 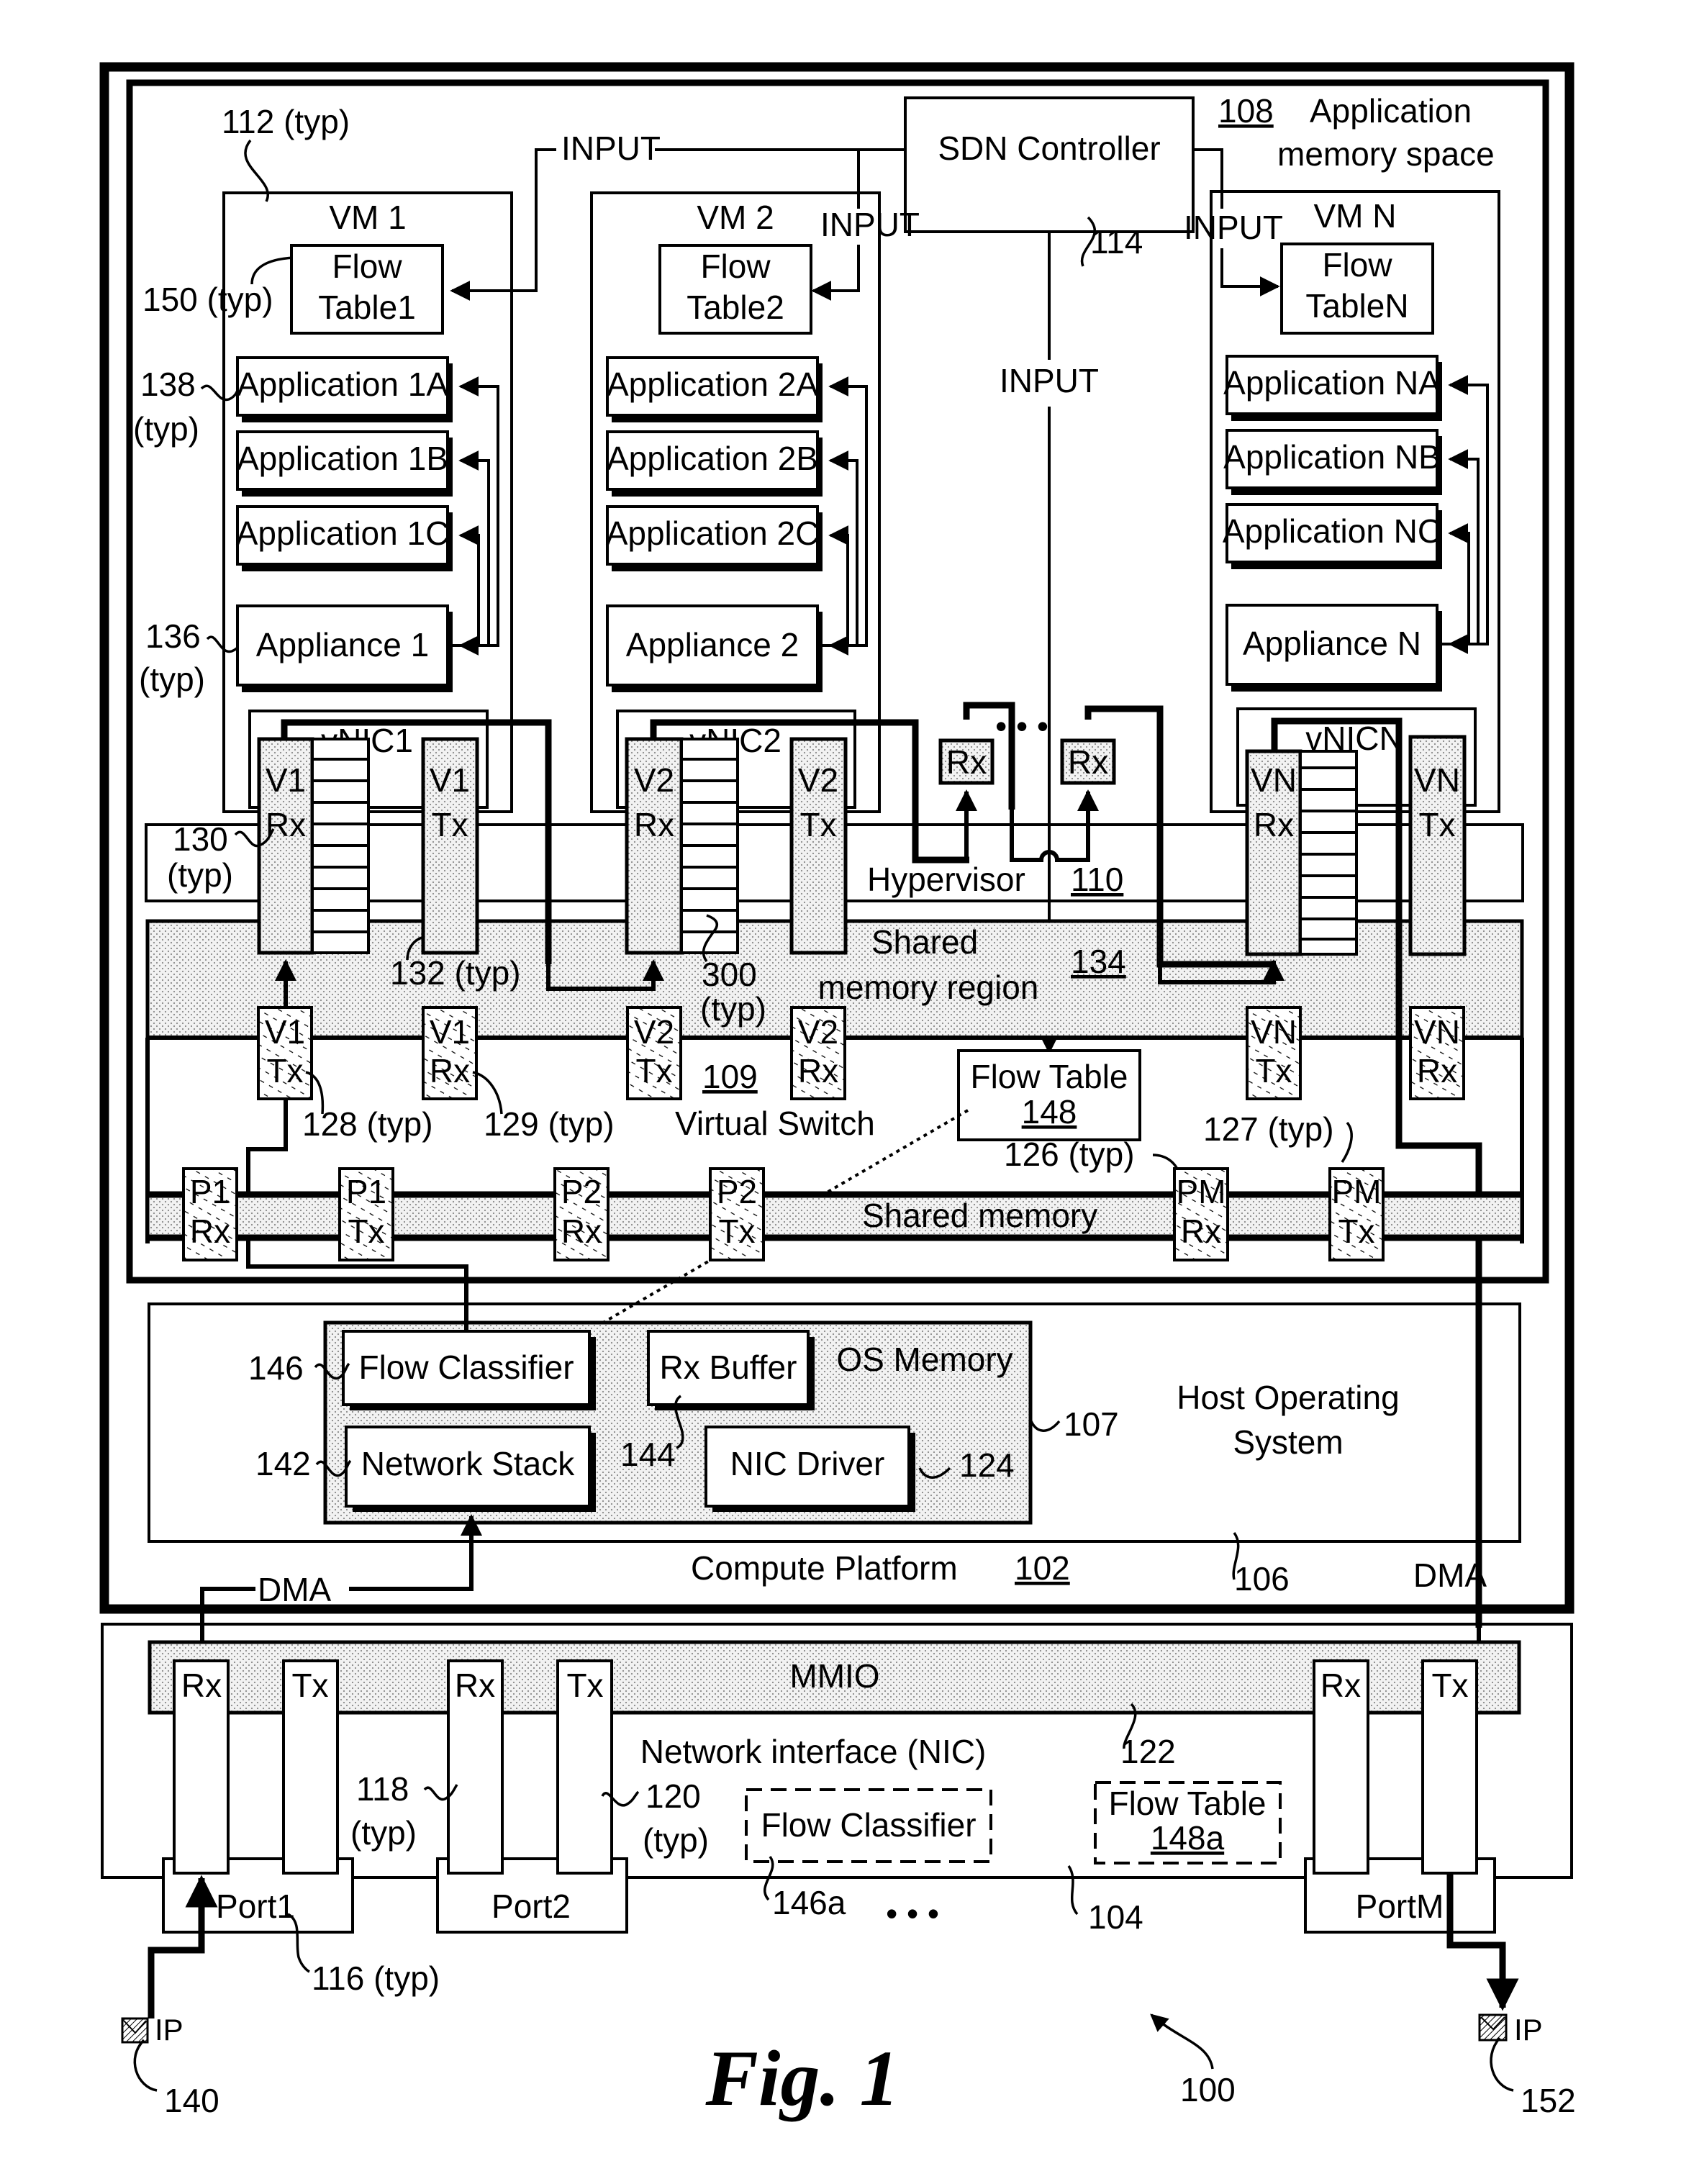 What do you see at coordinates (367, 266) in the screenshot?
I see `svg-text: Flow` at bounding box center [367, 266].